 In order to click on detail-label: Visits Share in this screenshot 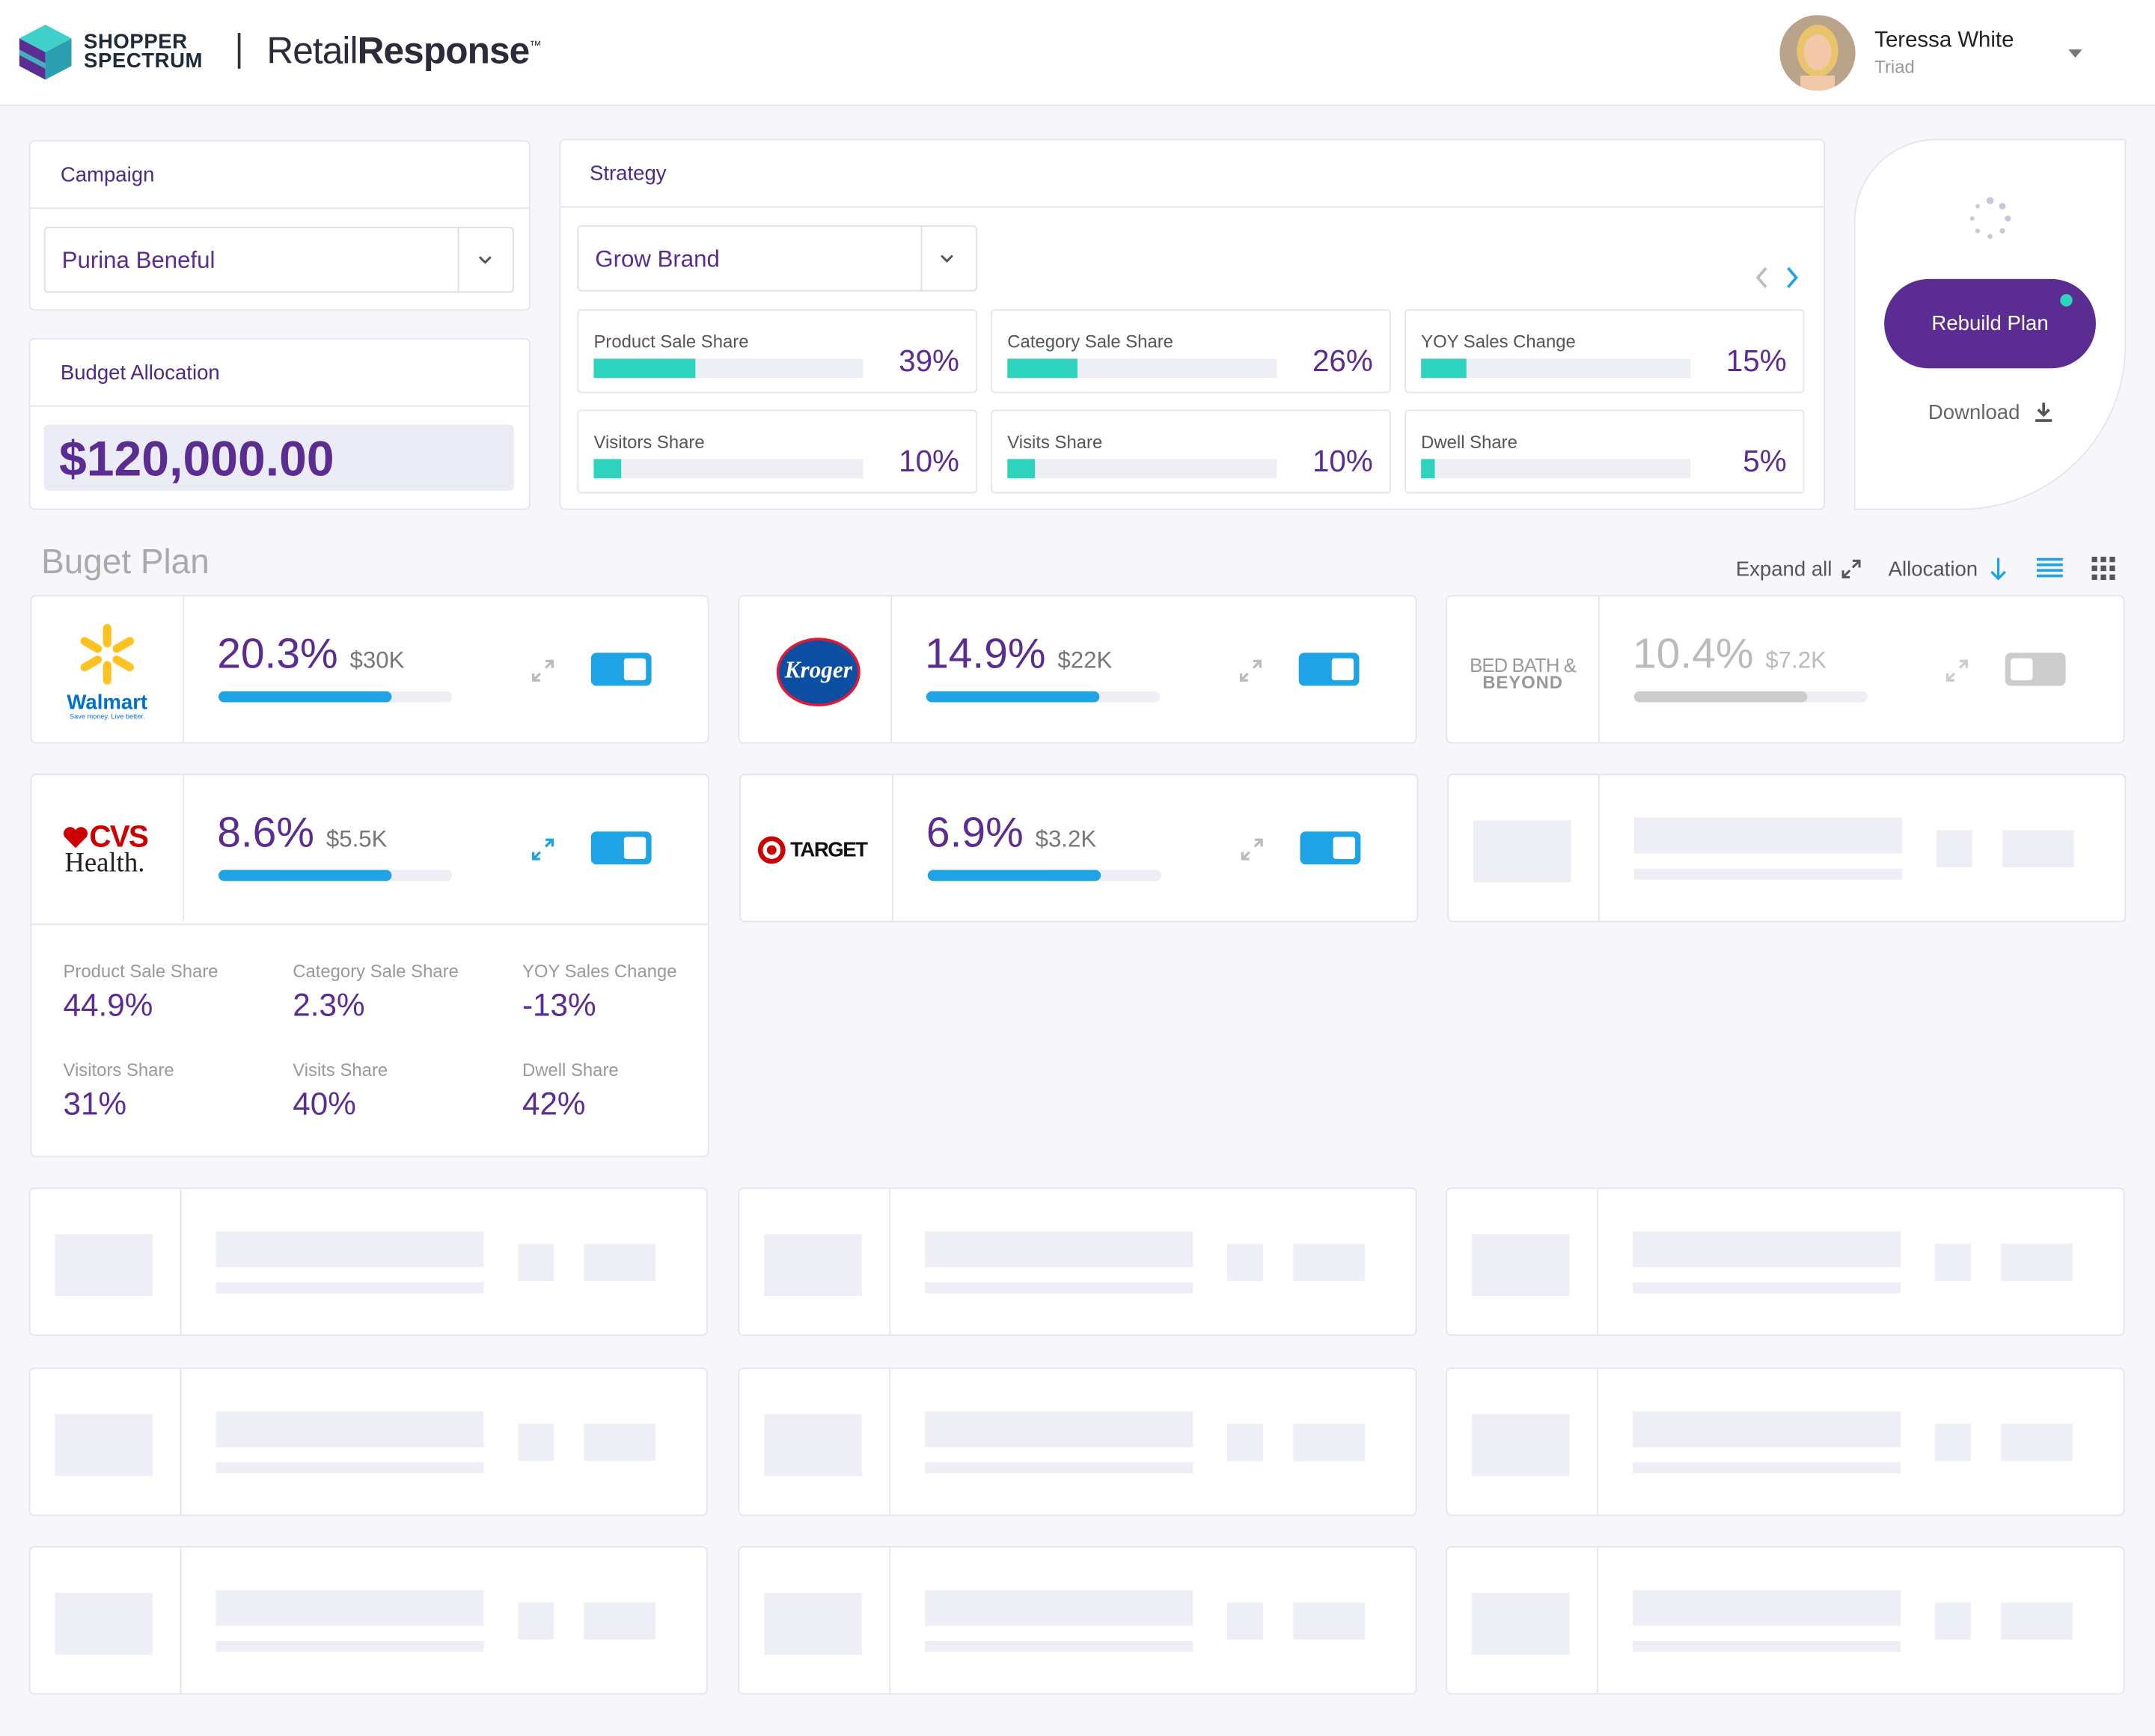, I will do `click(340, 1070)`.